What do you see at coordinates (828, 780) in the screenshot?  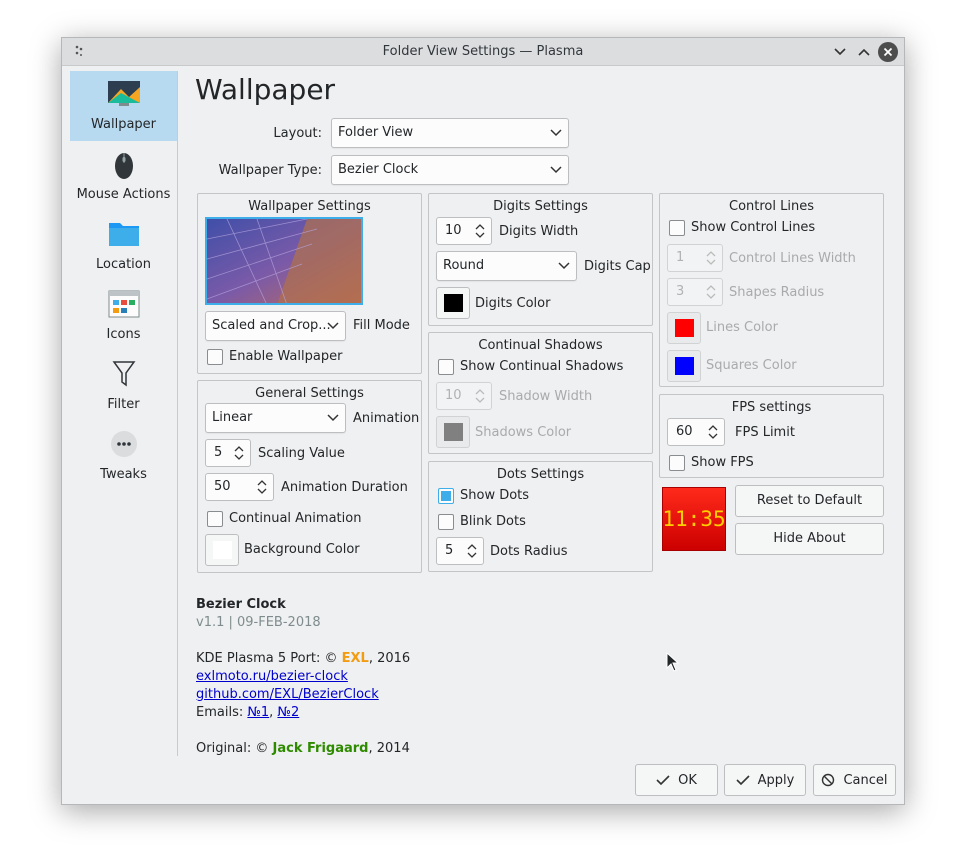 I see `cancel-icon` at bounding box center [828, 780].